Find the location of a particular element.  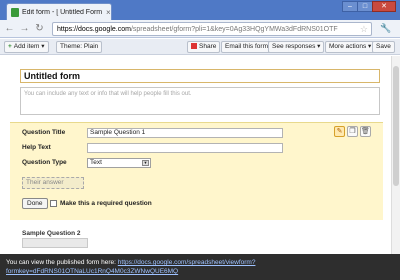

window-controls: – □ ✕ is located at coordinates (369, 6).